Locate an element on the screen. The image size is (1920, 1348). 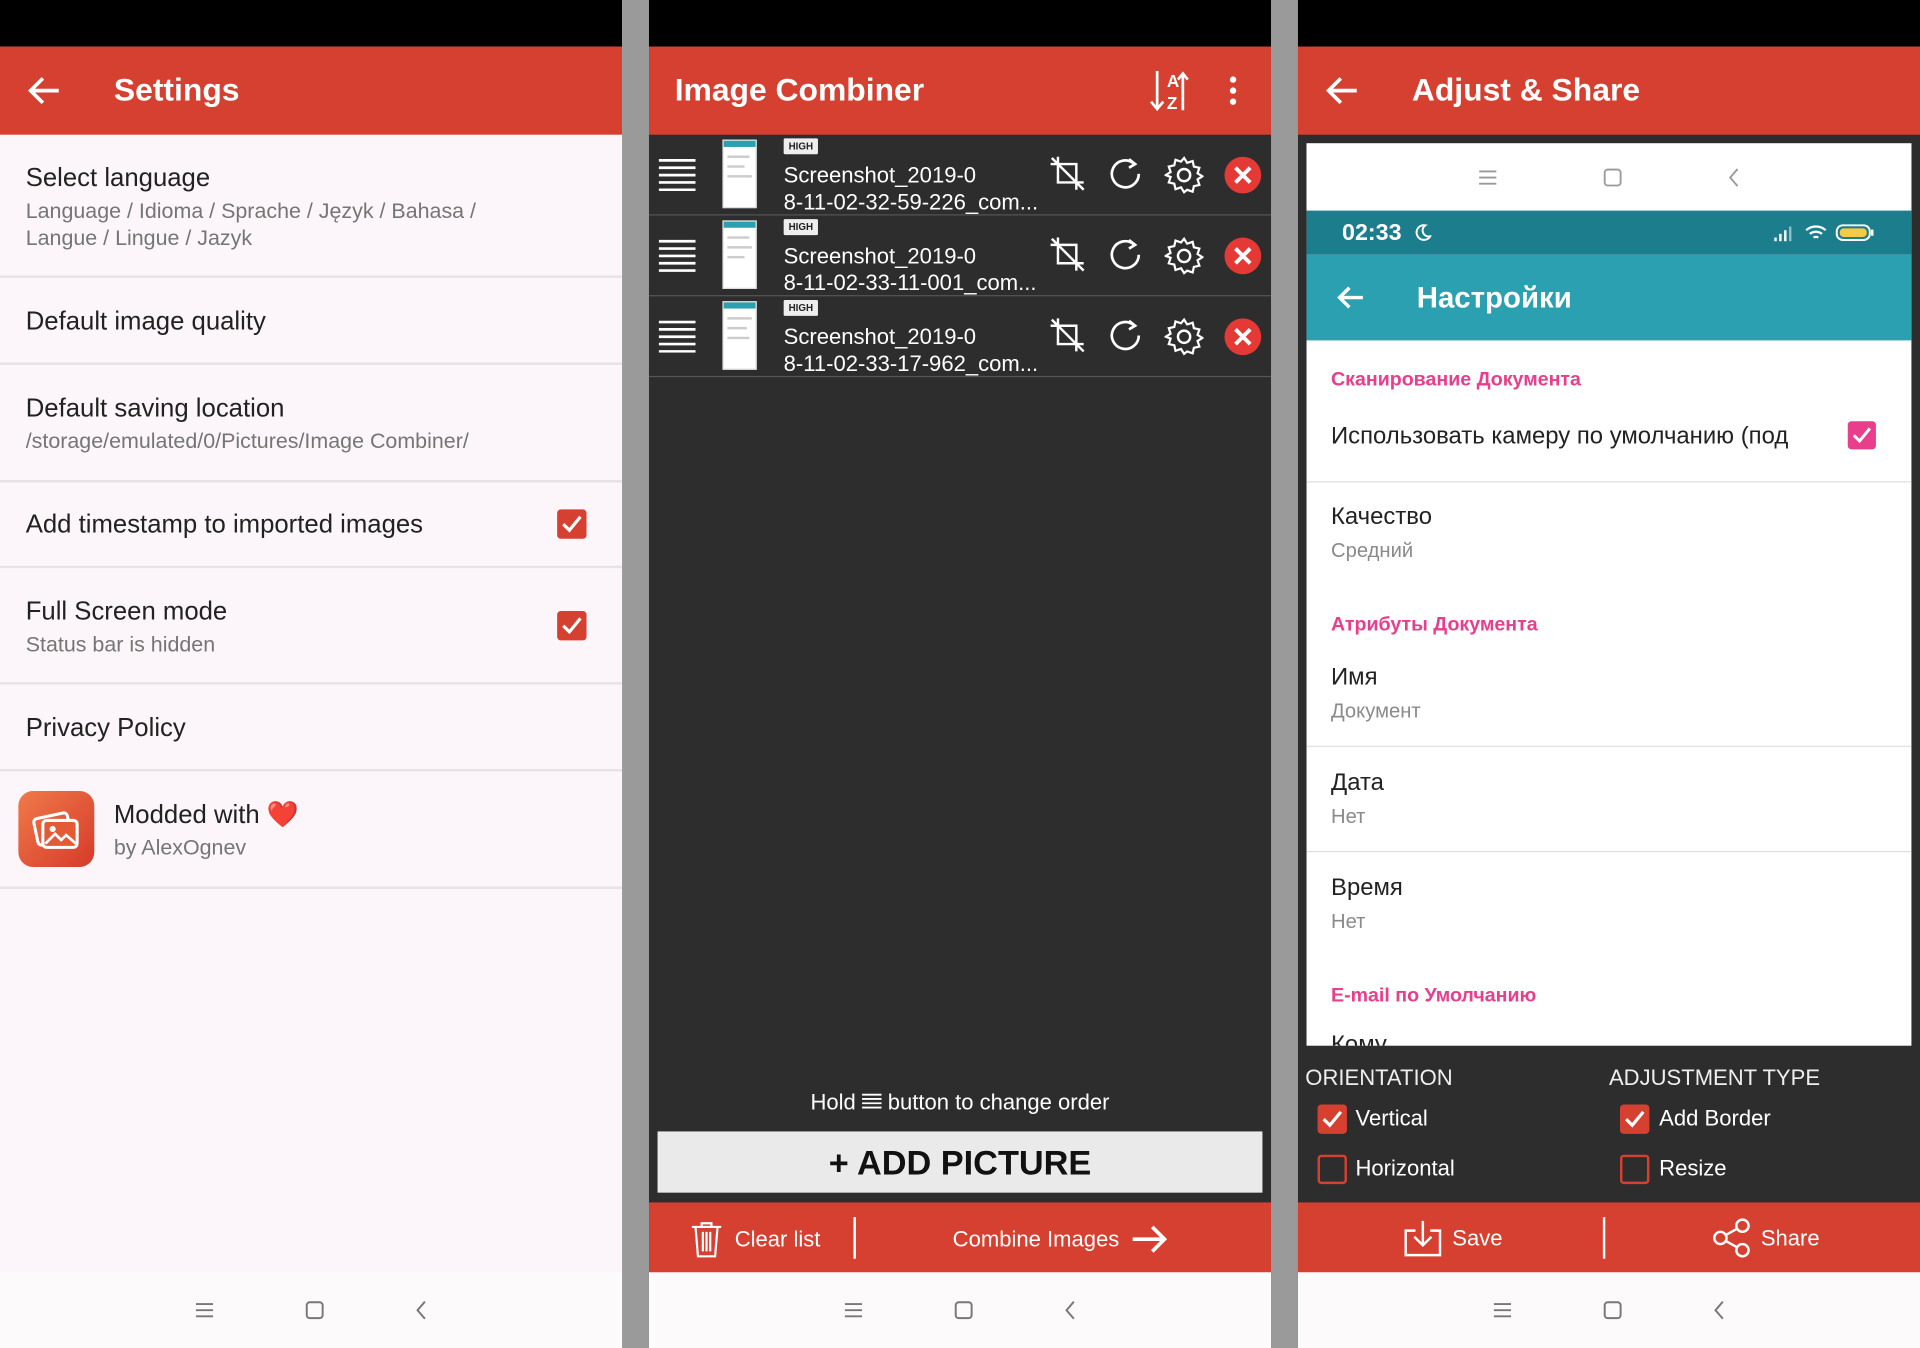
add-border-option: Add Border is located at coordinates (1712, 1119).